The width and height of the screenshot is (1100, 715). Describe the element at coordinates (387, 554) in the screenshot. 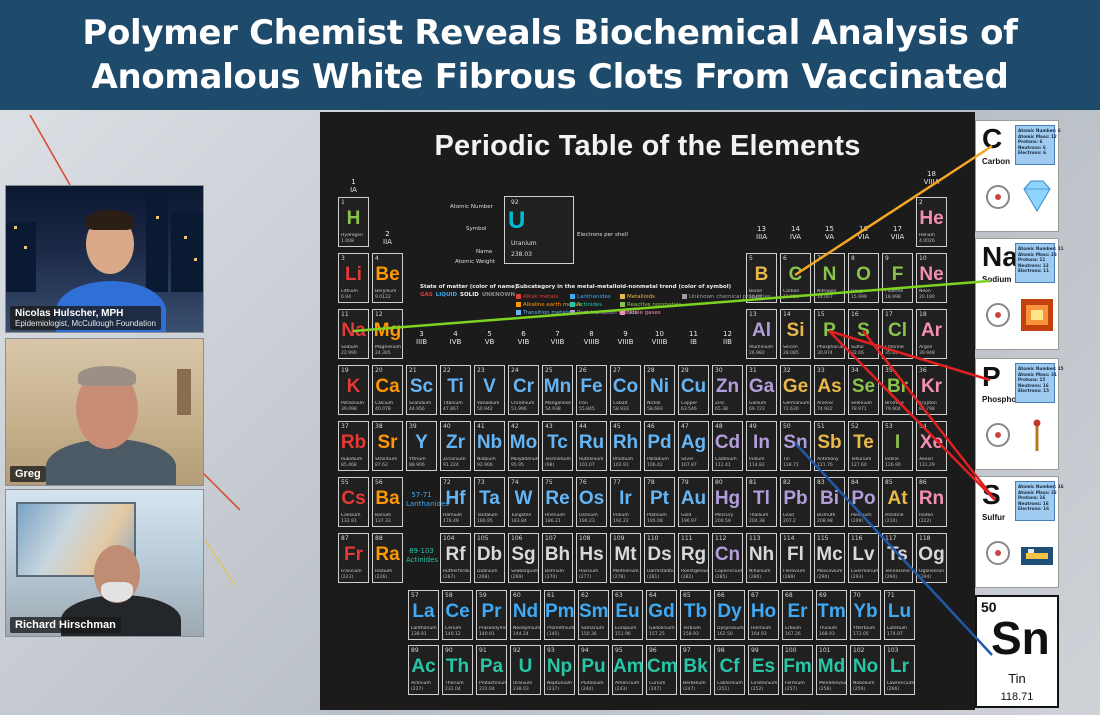

I see `element-symbol: Ra` at that location.